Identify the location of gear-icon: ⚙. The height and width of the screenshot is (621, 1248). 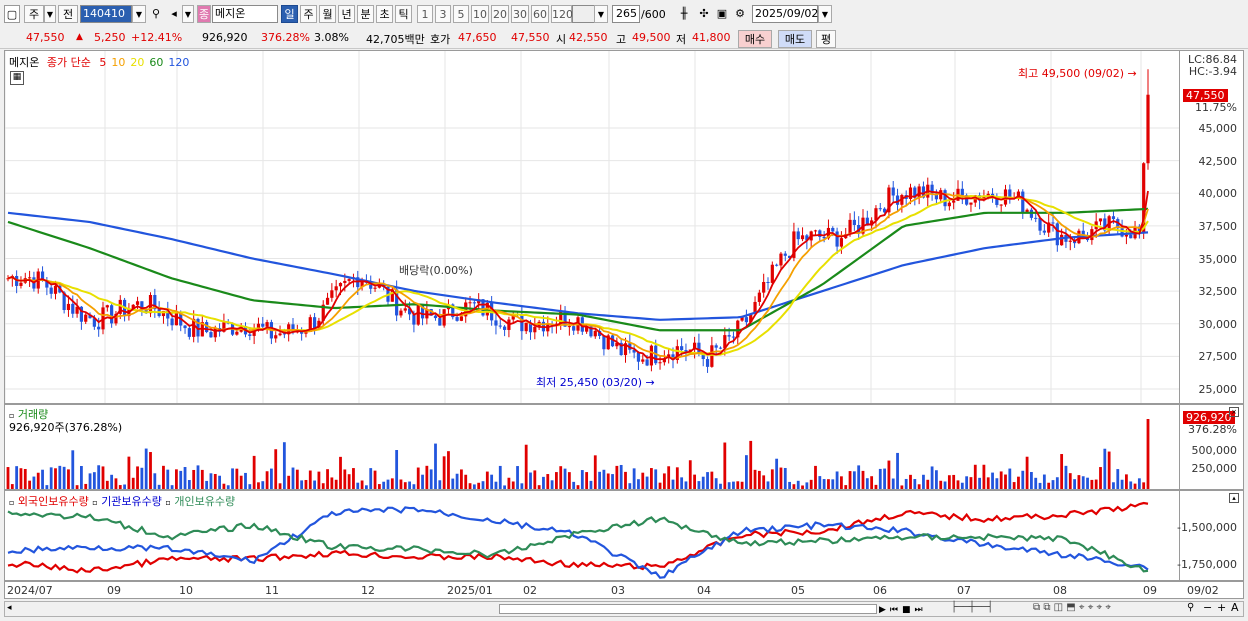
(740, 14).